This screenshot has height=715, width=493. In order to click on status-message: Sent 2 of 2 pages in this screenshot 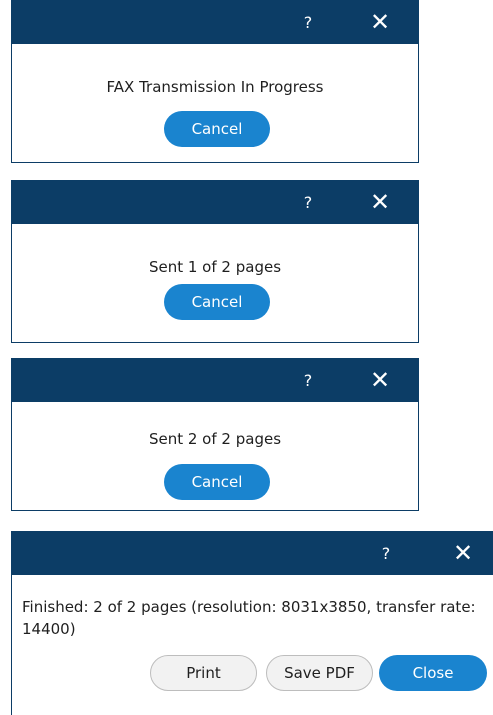, I will do `click(215, 439)`.